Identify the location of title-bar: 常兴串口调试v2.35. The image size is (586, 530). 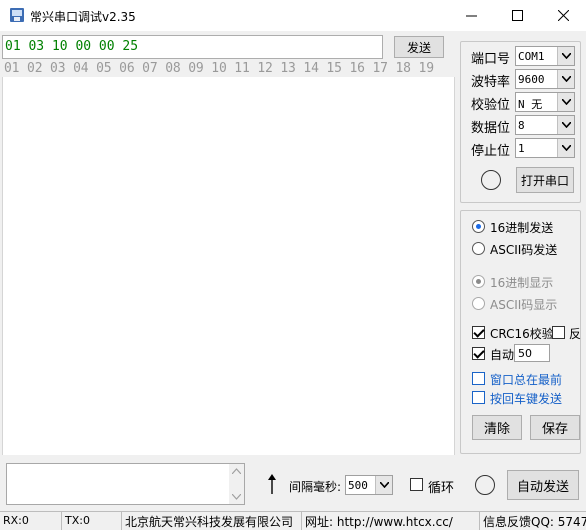
(293, 15).